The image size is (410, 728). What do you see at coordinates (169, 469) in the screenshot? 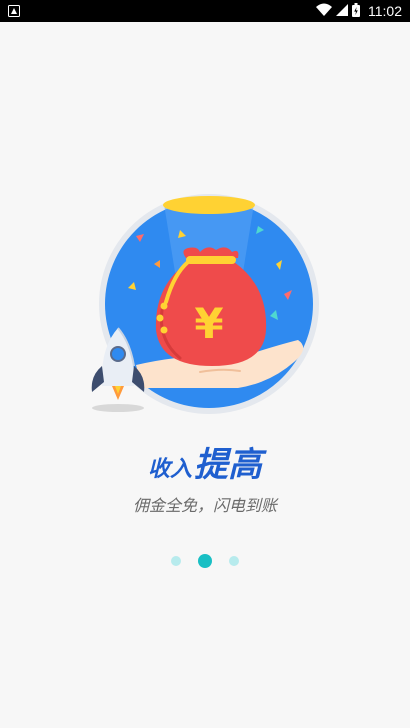
I see `headline-prefix: 收入` at bounding box center [169, 469].